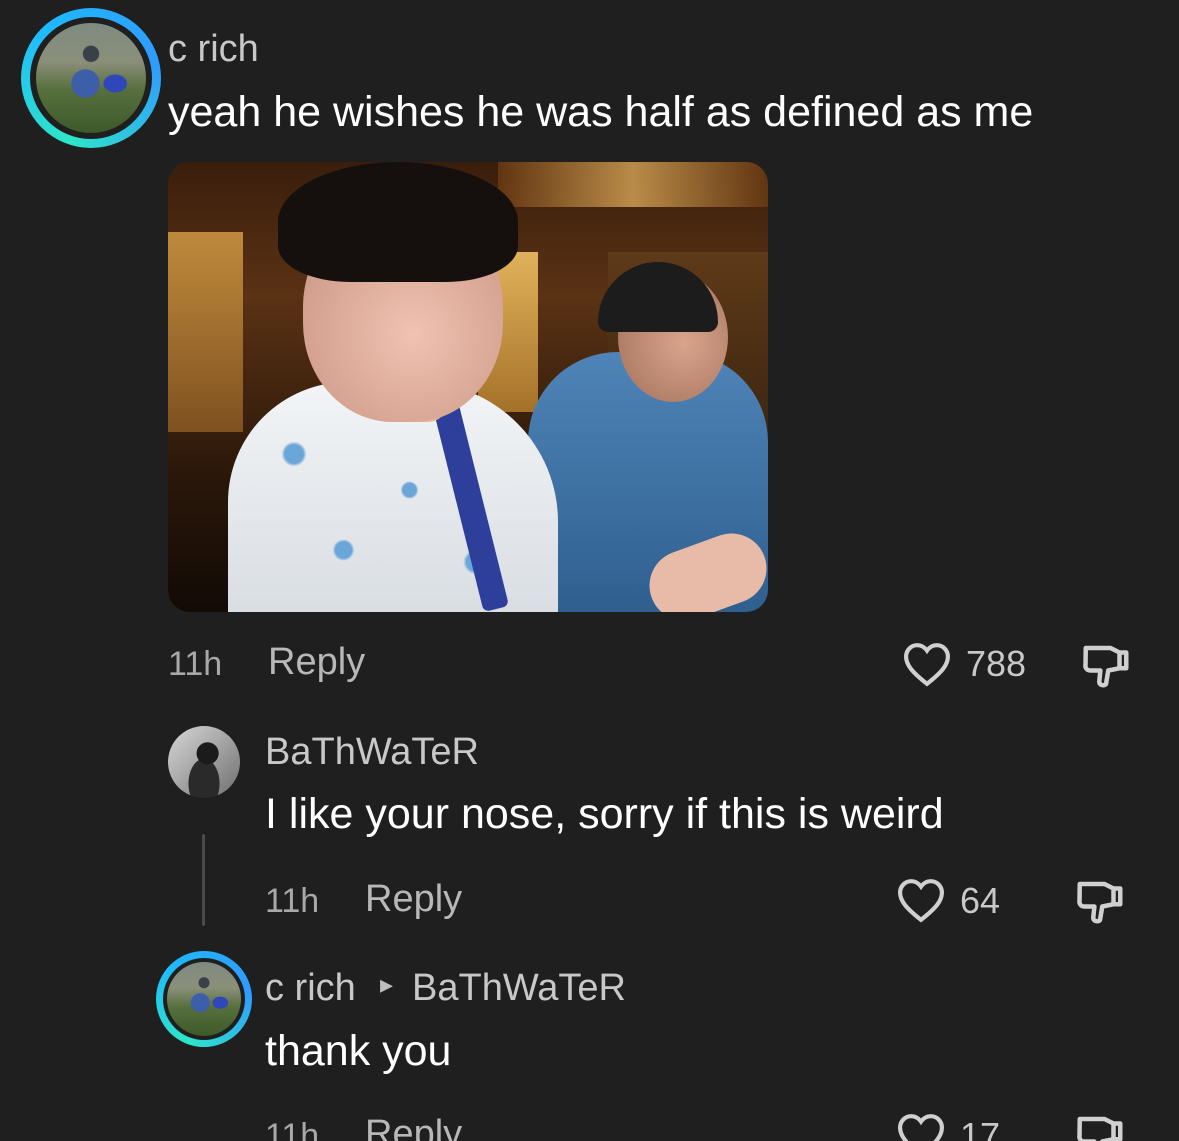  Describe the element at coordinates (996, 663) in the screenshot. I see `like-count: 788` at that location.